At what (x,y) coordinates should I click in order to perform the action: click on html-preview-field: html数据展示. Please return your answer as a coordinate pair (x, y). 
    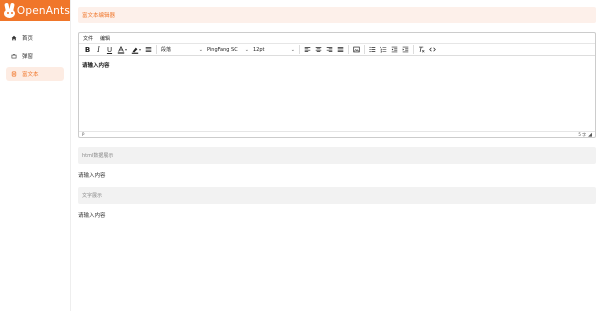
    Looking at the image, I should click on (337, 155).